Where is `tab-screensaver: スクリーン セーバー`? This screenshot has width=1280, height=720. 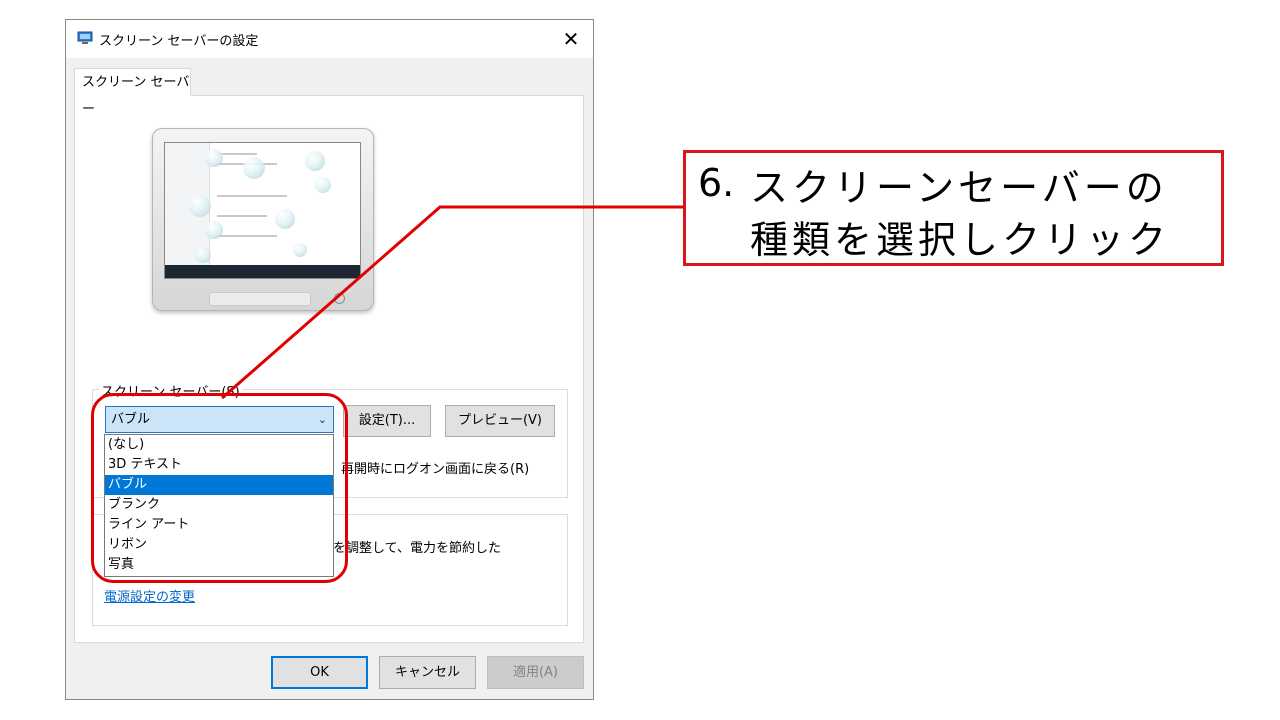 tab-screensaver: スクリーン セーバー is located at coordinates (132, 92).